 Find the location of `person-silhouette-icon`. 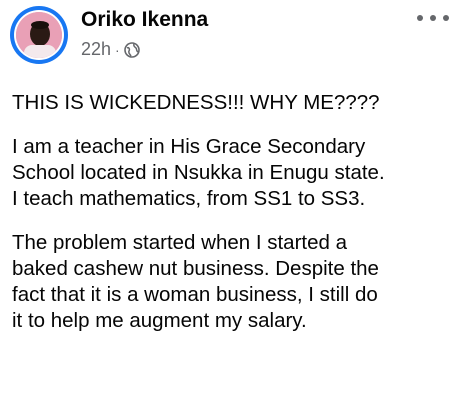

person-silhouette-icon is located at coordinates (39, 35).